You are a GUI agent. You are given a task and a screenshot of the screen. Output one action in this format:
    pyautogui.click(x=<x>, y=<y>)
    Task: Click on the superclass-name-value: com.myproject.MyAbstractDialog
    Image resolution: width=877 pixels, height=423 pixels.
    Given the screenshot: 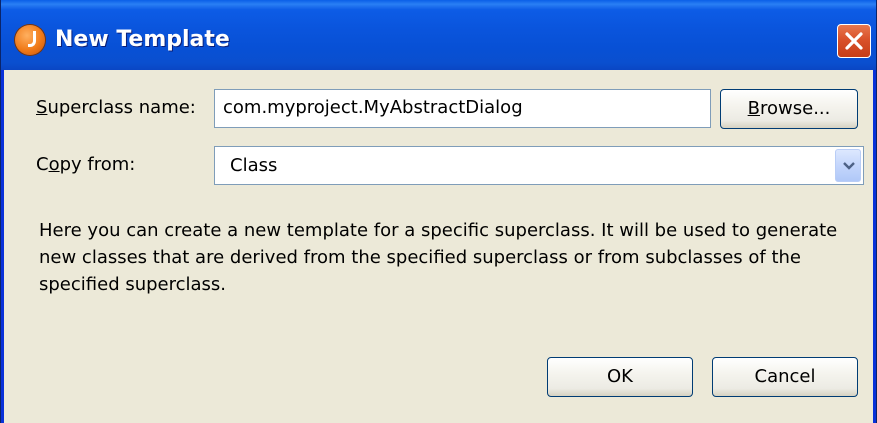 What is the action you would take?
    pyautogui.click(x=373, y=107)
    